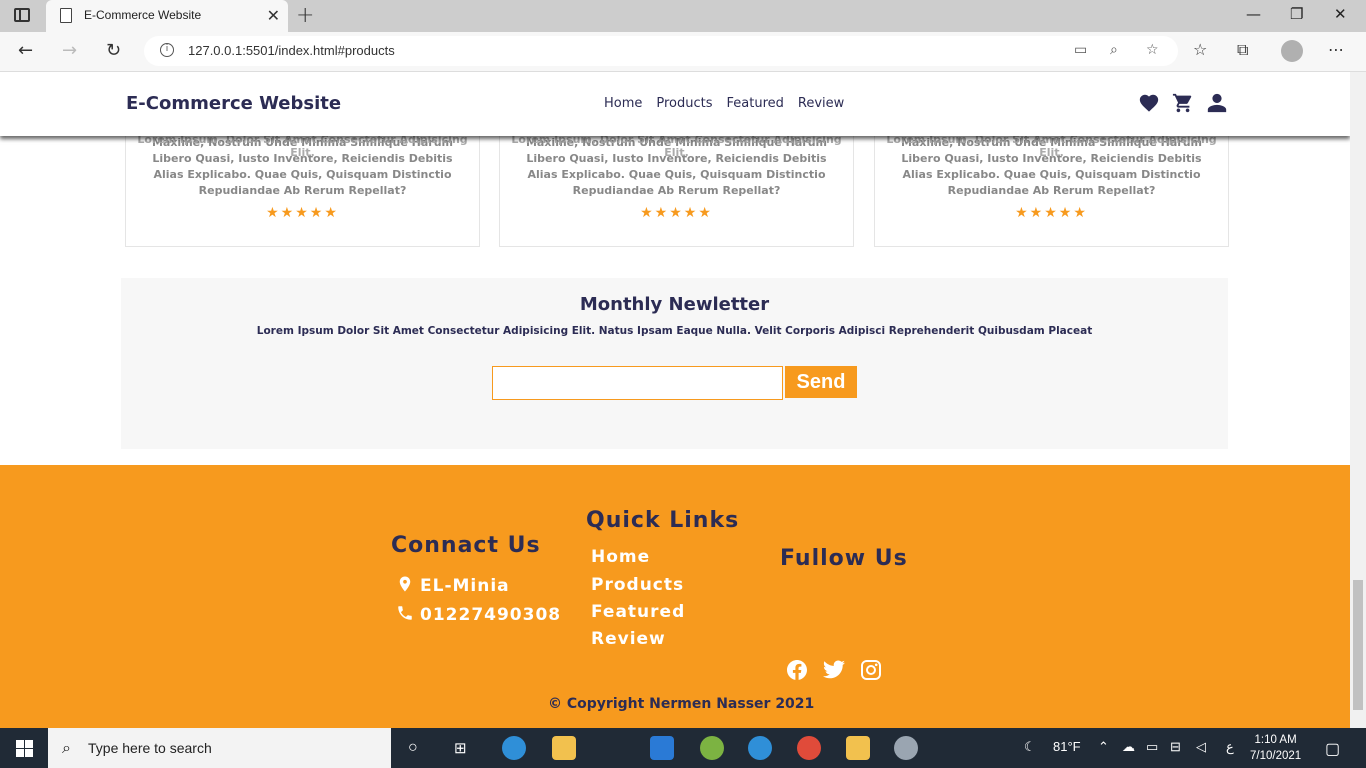  I want to click on new-tab-icon: +, so click(305, 15).